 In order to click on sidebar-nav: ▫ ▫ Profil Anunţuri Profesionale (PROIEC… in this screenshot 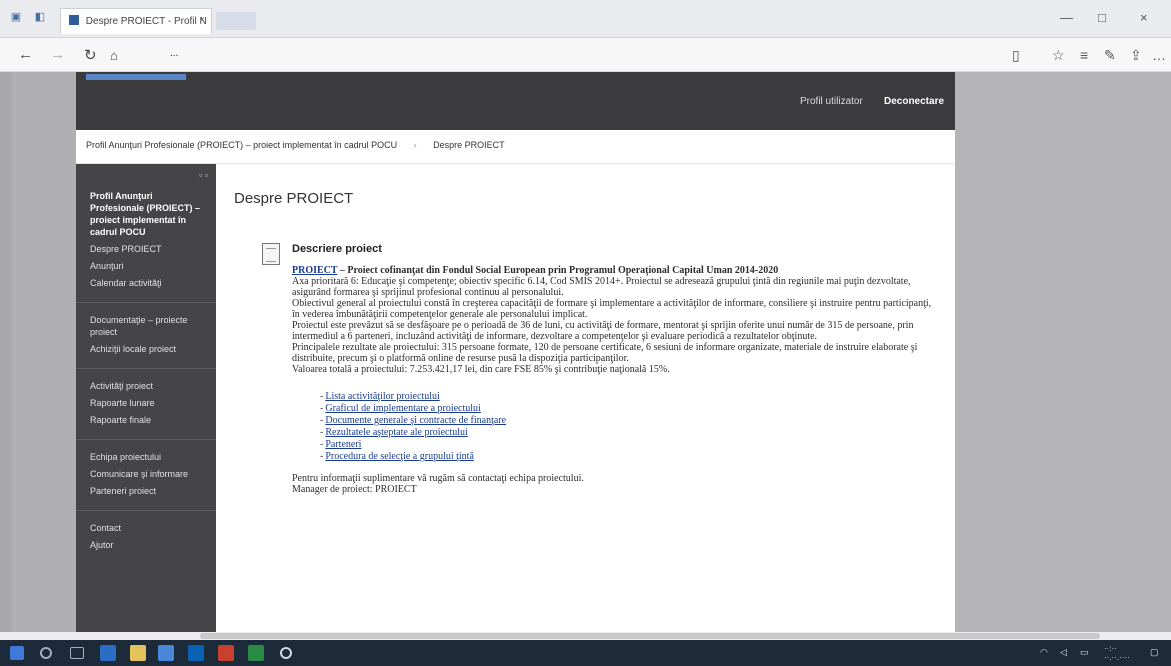, I will do `click(146, 398)`.